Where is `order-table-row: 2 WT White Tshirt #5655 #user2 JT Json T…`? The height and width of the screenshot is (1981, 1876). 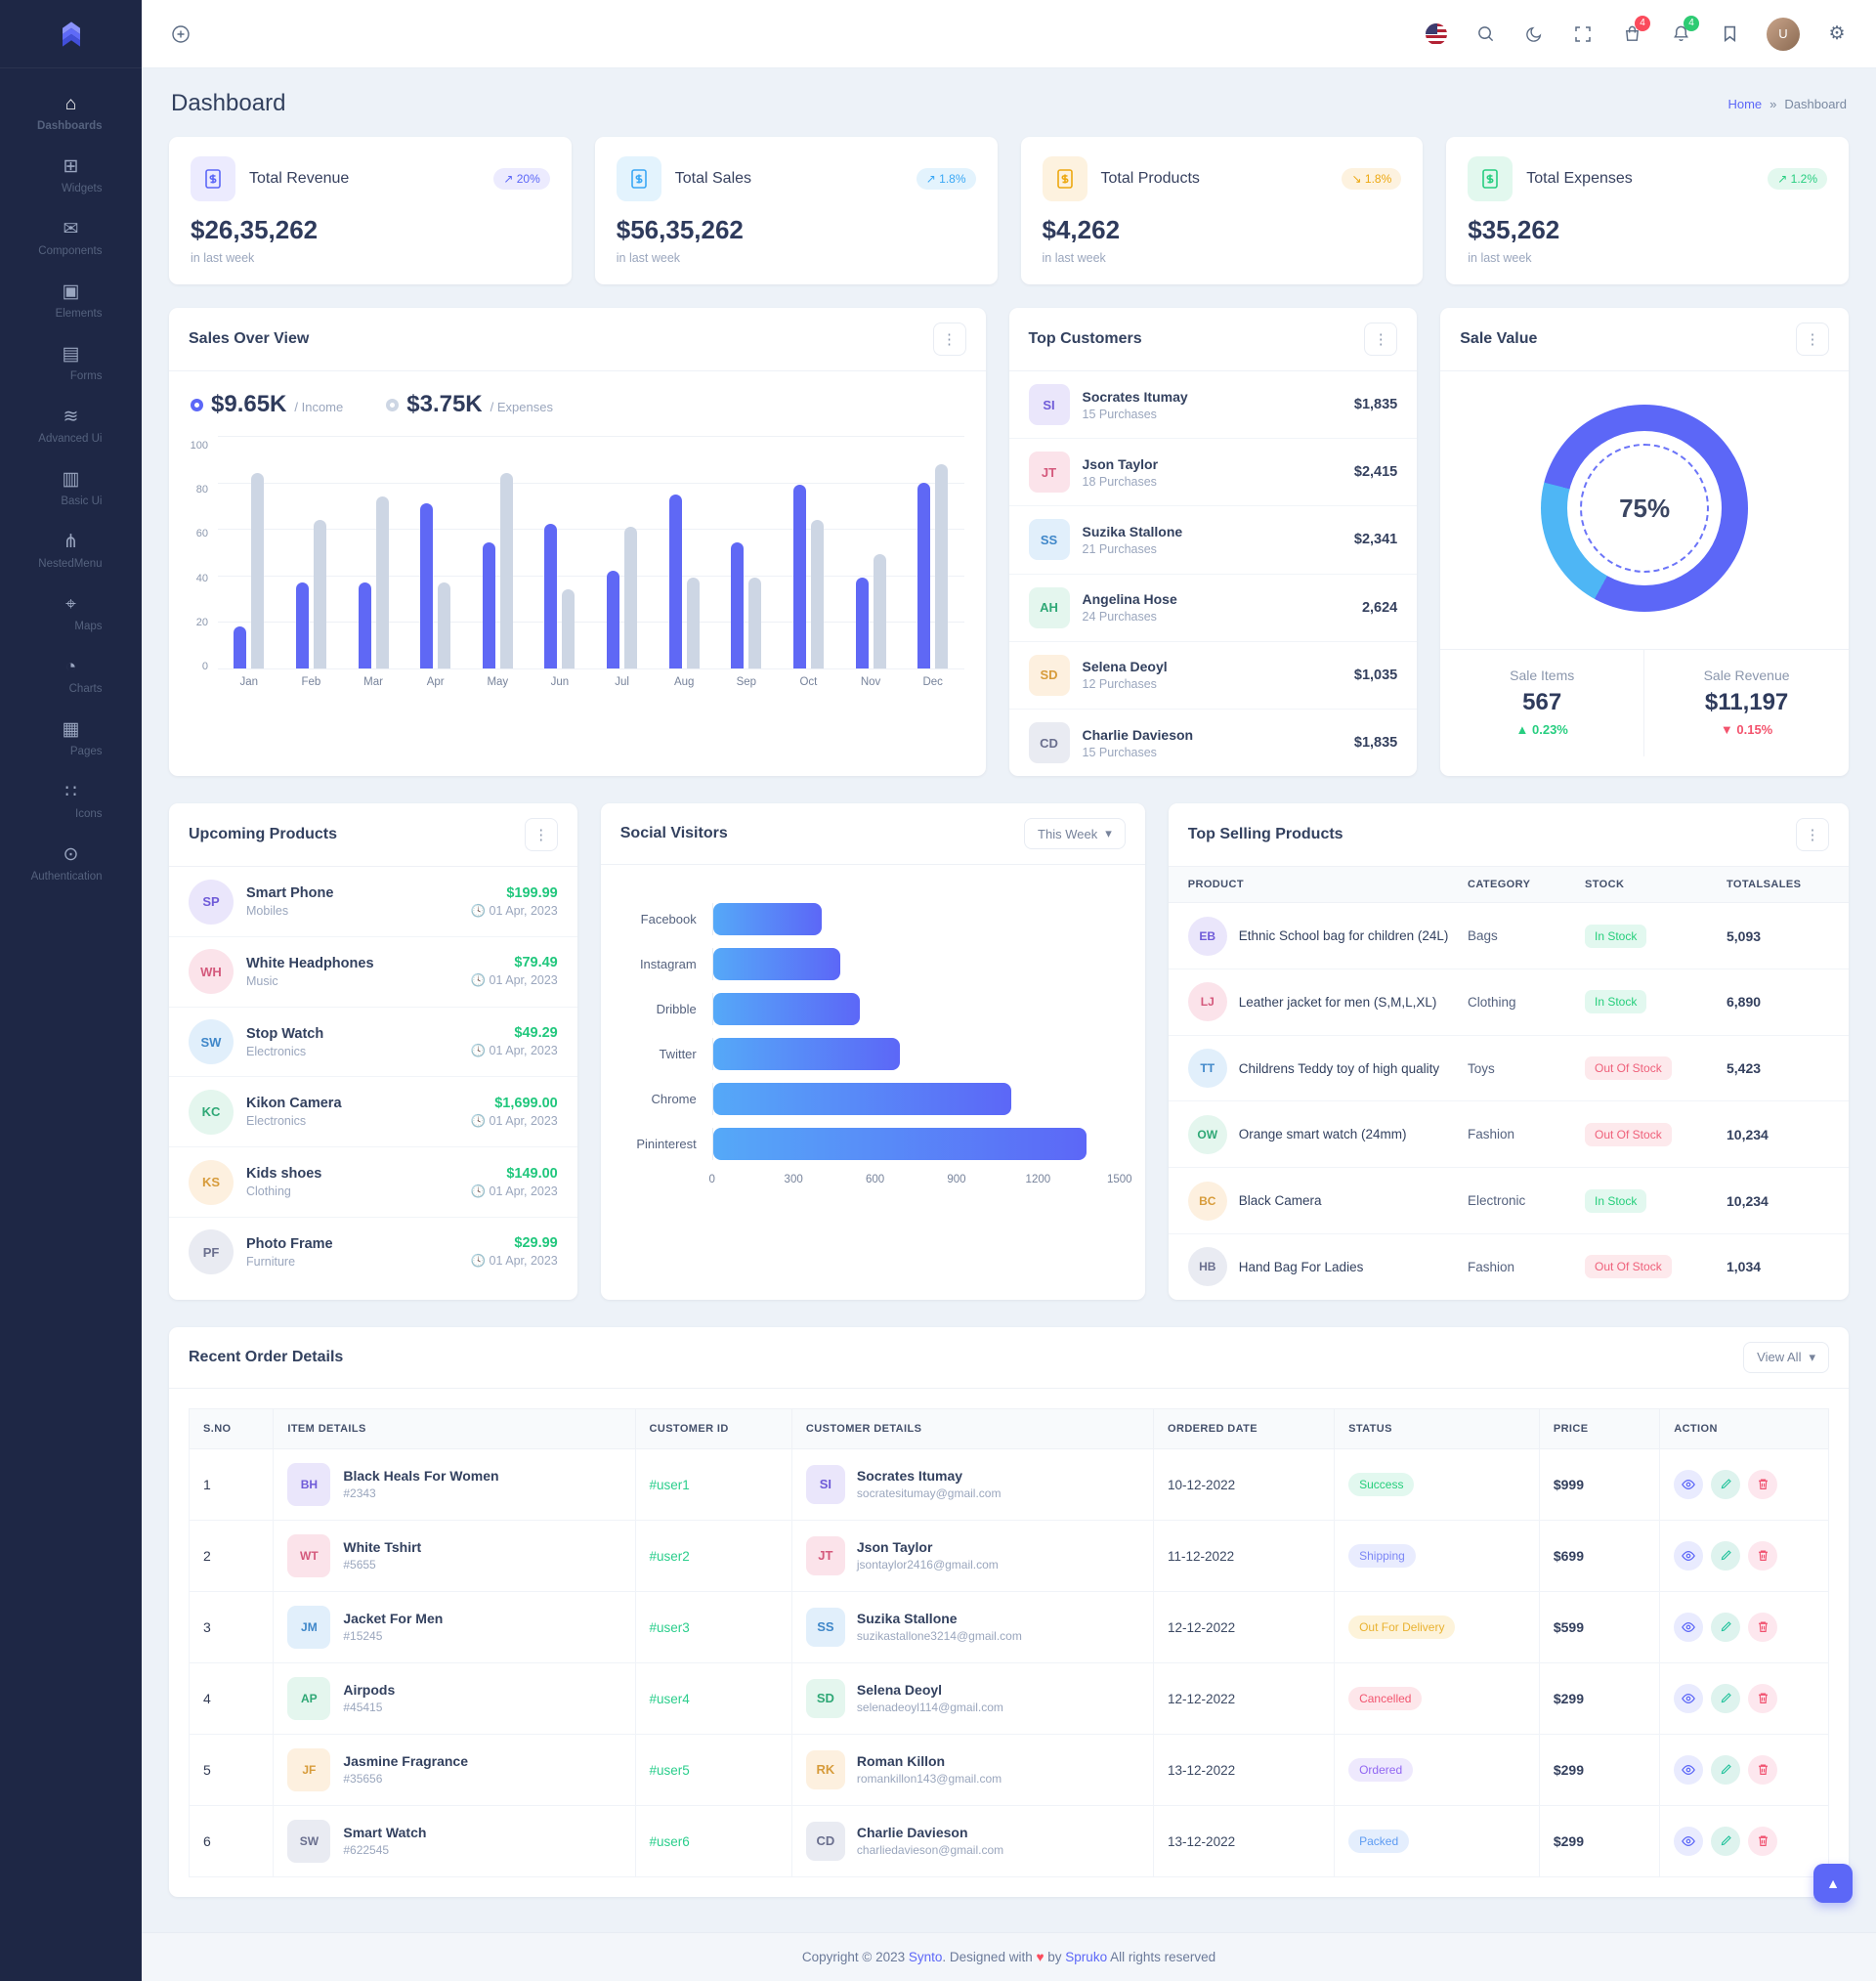
order-table-row: 2 WT White Tshirt #5655 #user2 JT Json T… is located at coordinates (1009, 1555).